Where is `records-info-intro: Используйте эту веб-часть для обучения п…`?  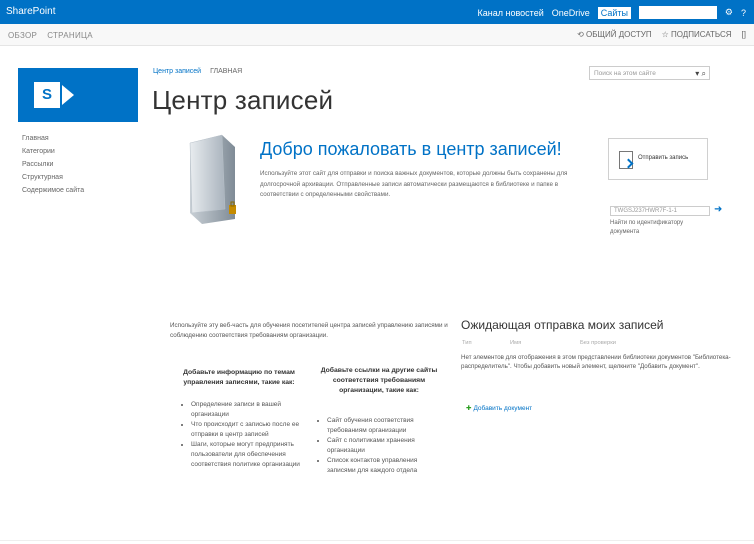
records-info-intro: Используйте эту веб-часть для обучения п… is located at coordinates (309, 330).